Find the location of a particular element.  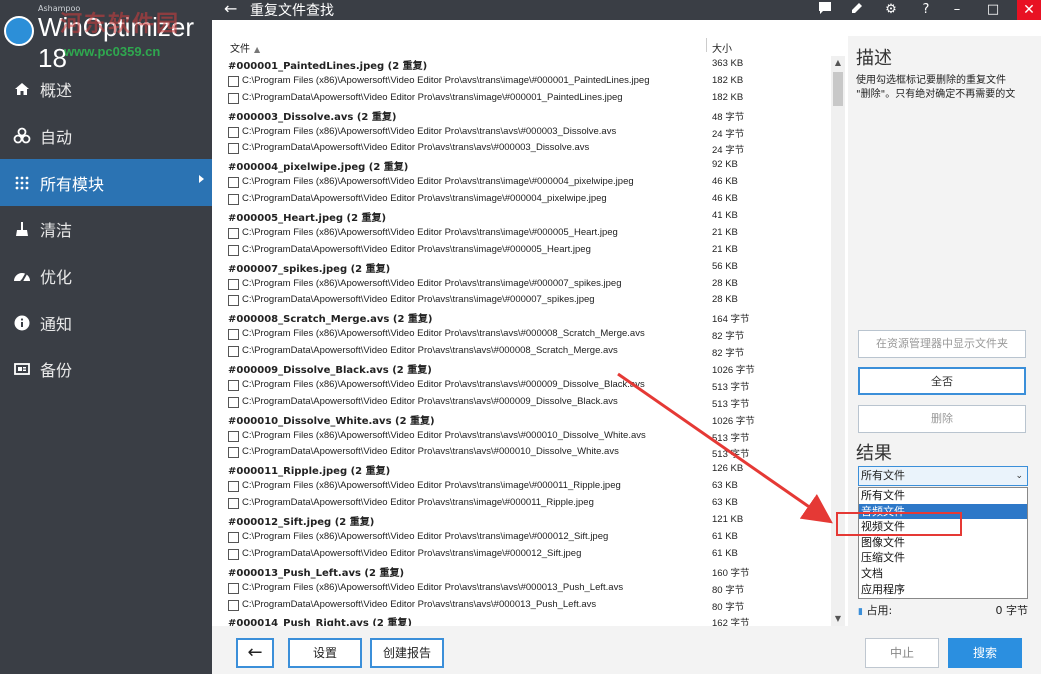

help-icon: ? is located at coordinates (926, 10).